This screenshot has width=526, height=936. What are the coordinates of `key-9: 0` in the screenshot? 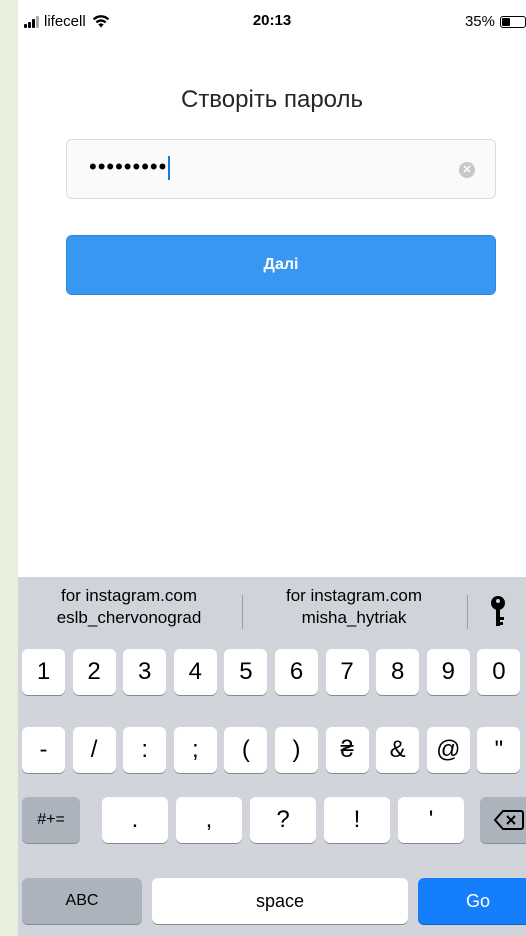 It's located at (499, 672).